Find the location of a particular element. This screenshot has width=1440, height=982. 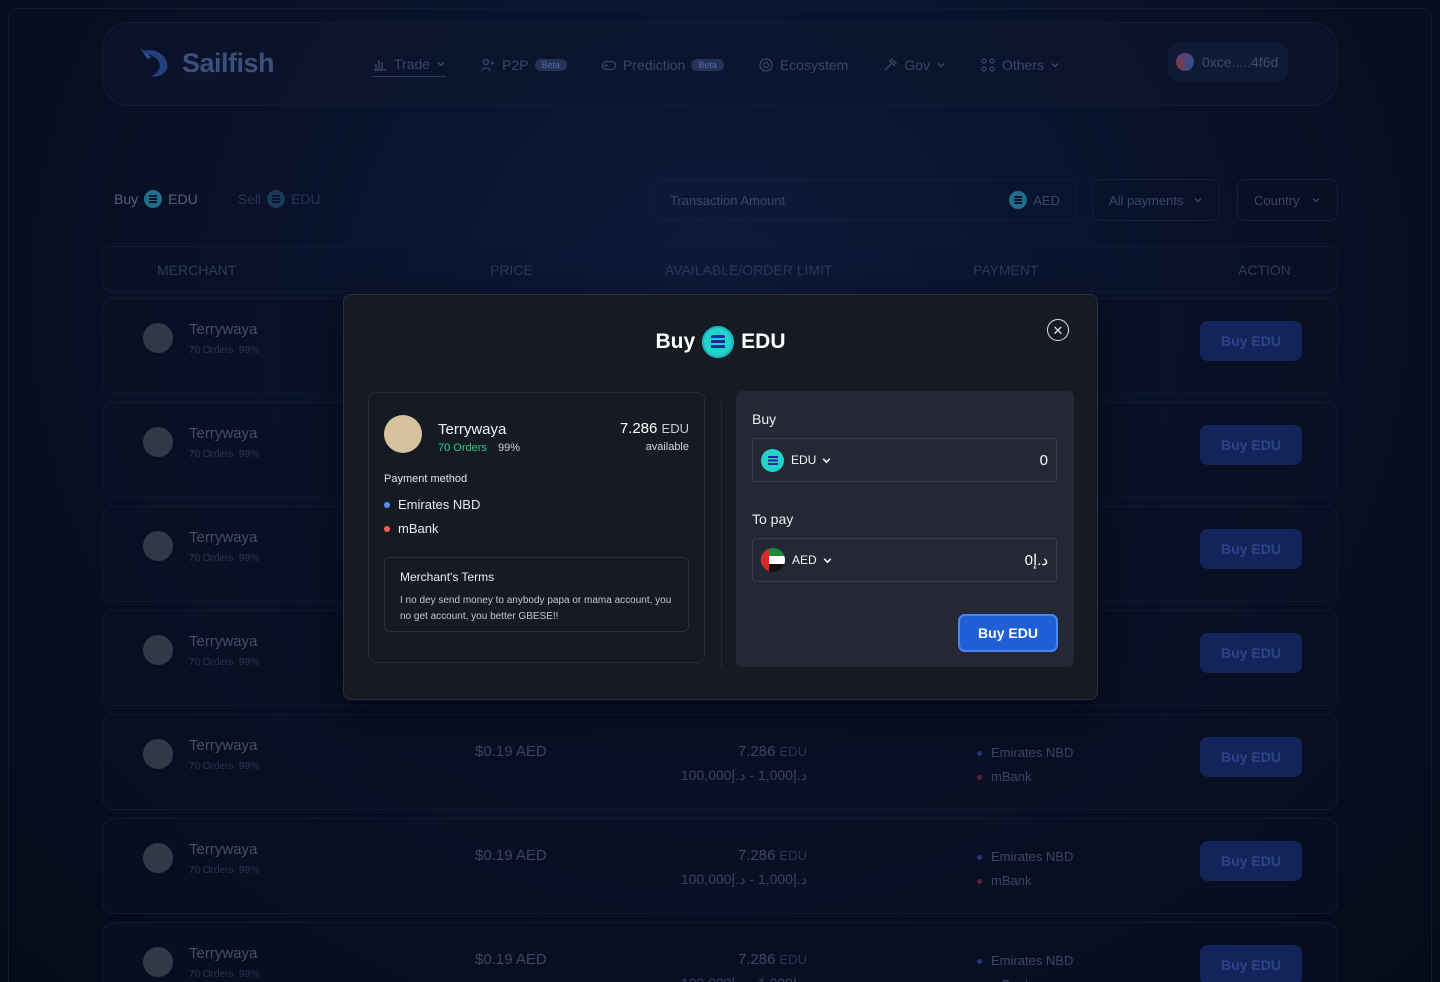

country-filter-label: Country is located at coordinates (1277, 200).